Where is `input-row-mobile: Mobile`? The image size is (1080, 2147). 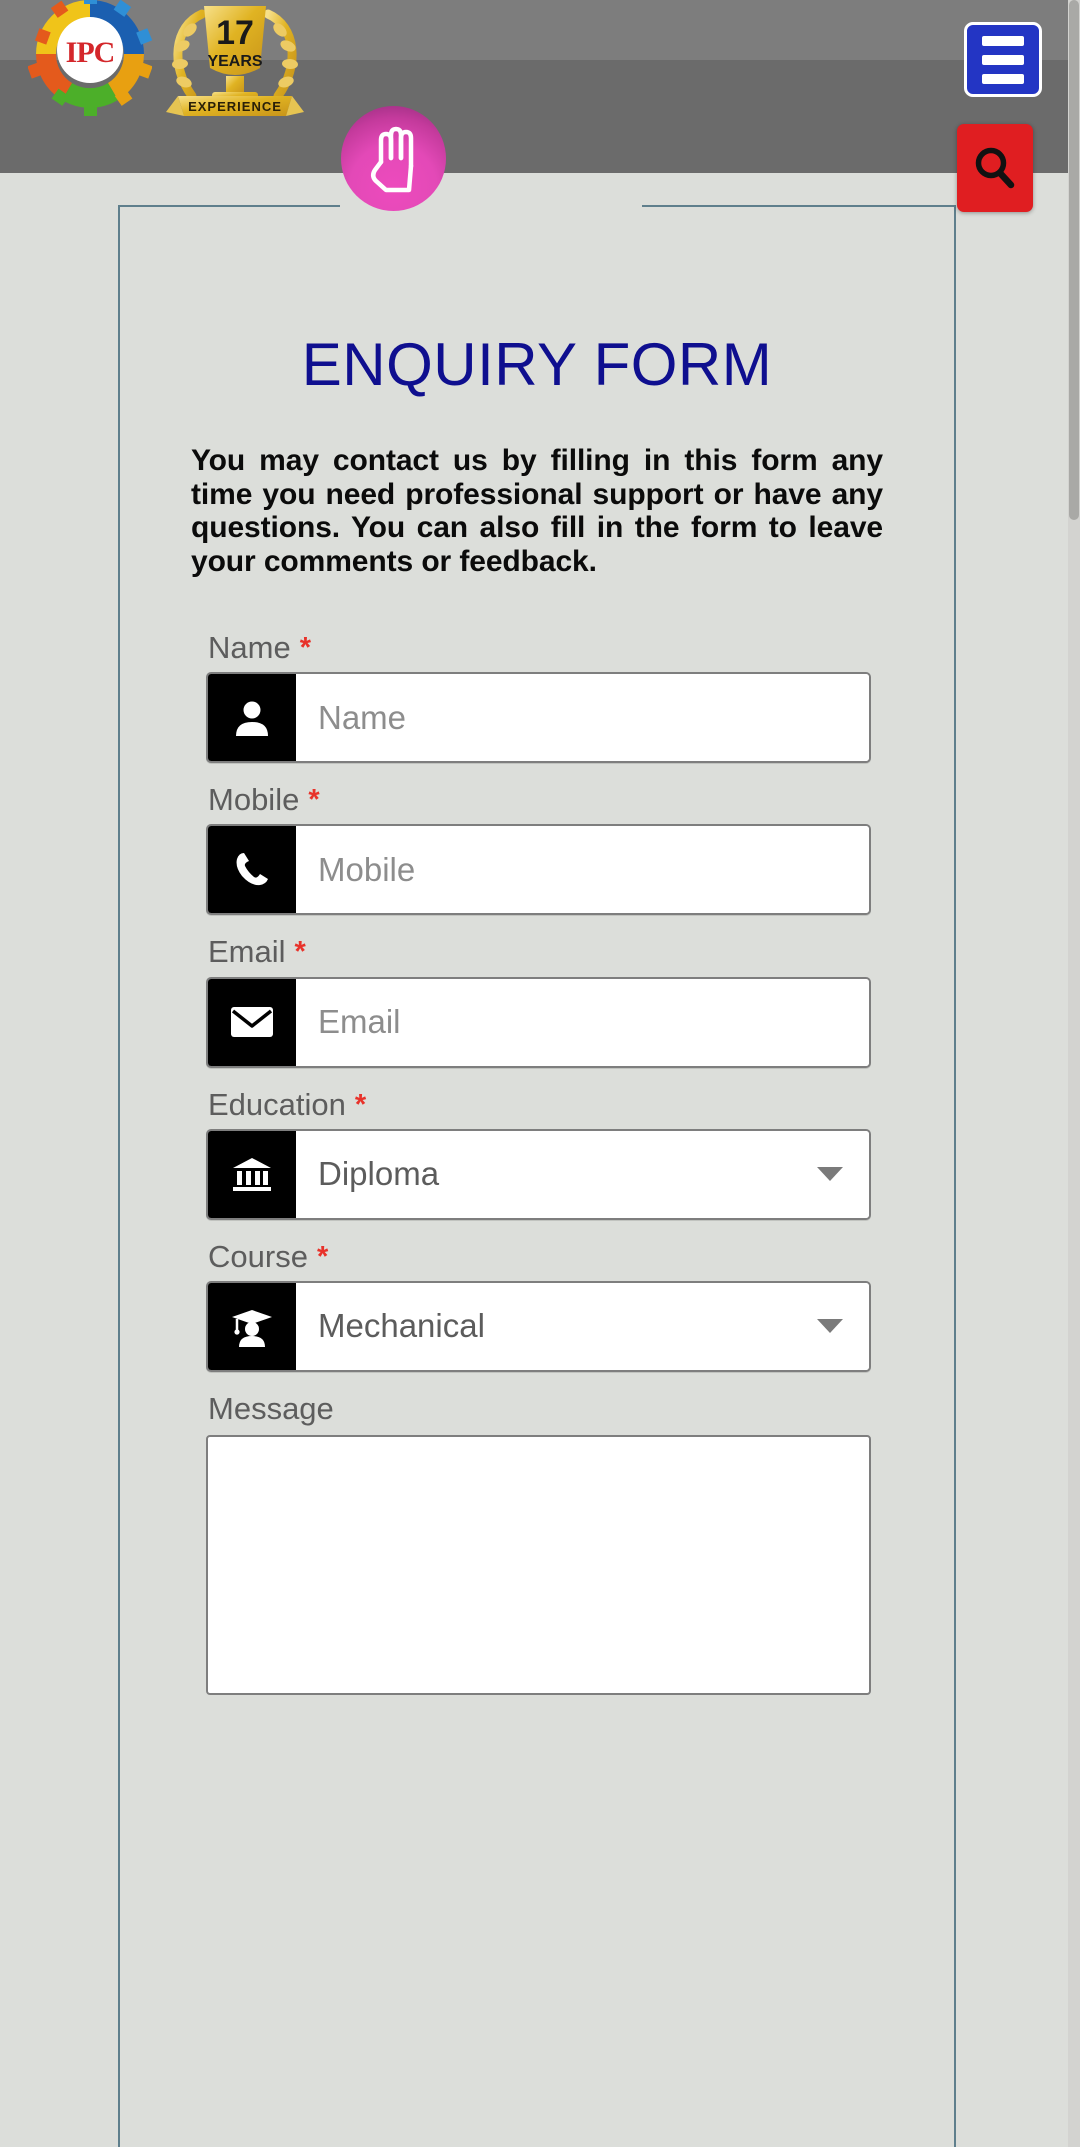 input-row-mobile: Mobile is located at coordinates (538, 870).